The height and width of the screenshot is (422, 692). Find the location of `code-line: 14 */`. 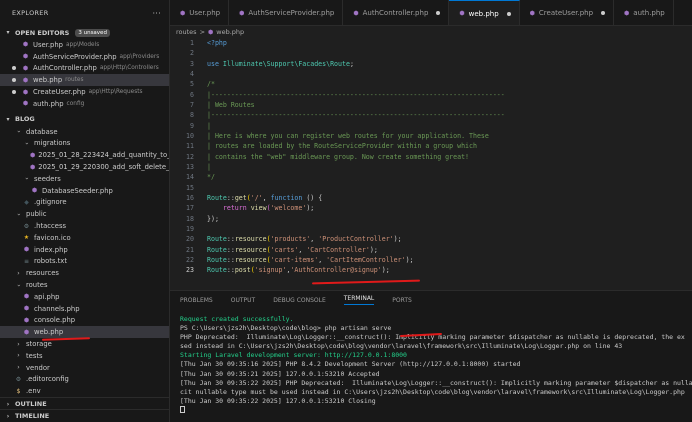

code-line: 14 */ is located at coordinates (431, 177).